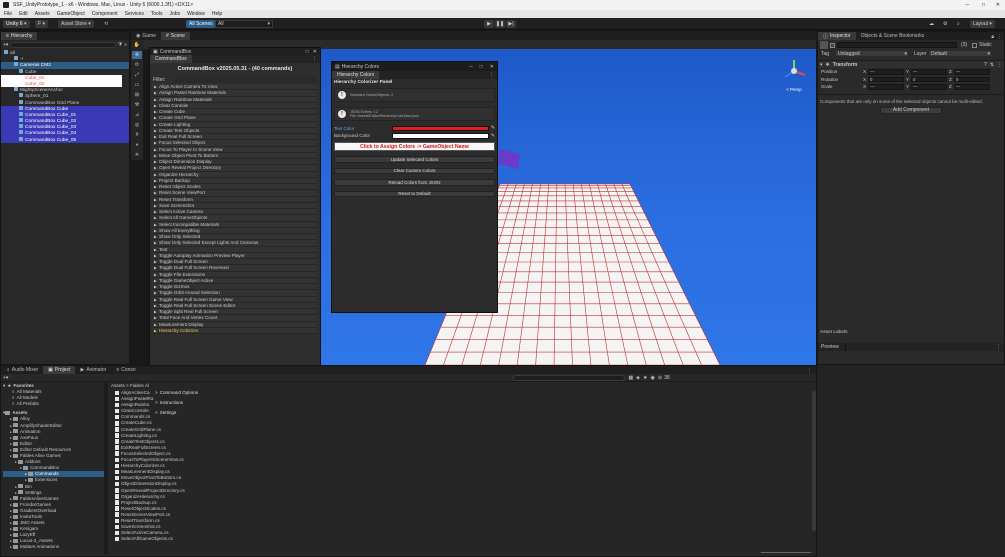  I want to click on close-icon: ✕, so click(998, 5).